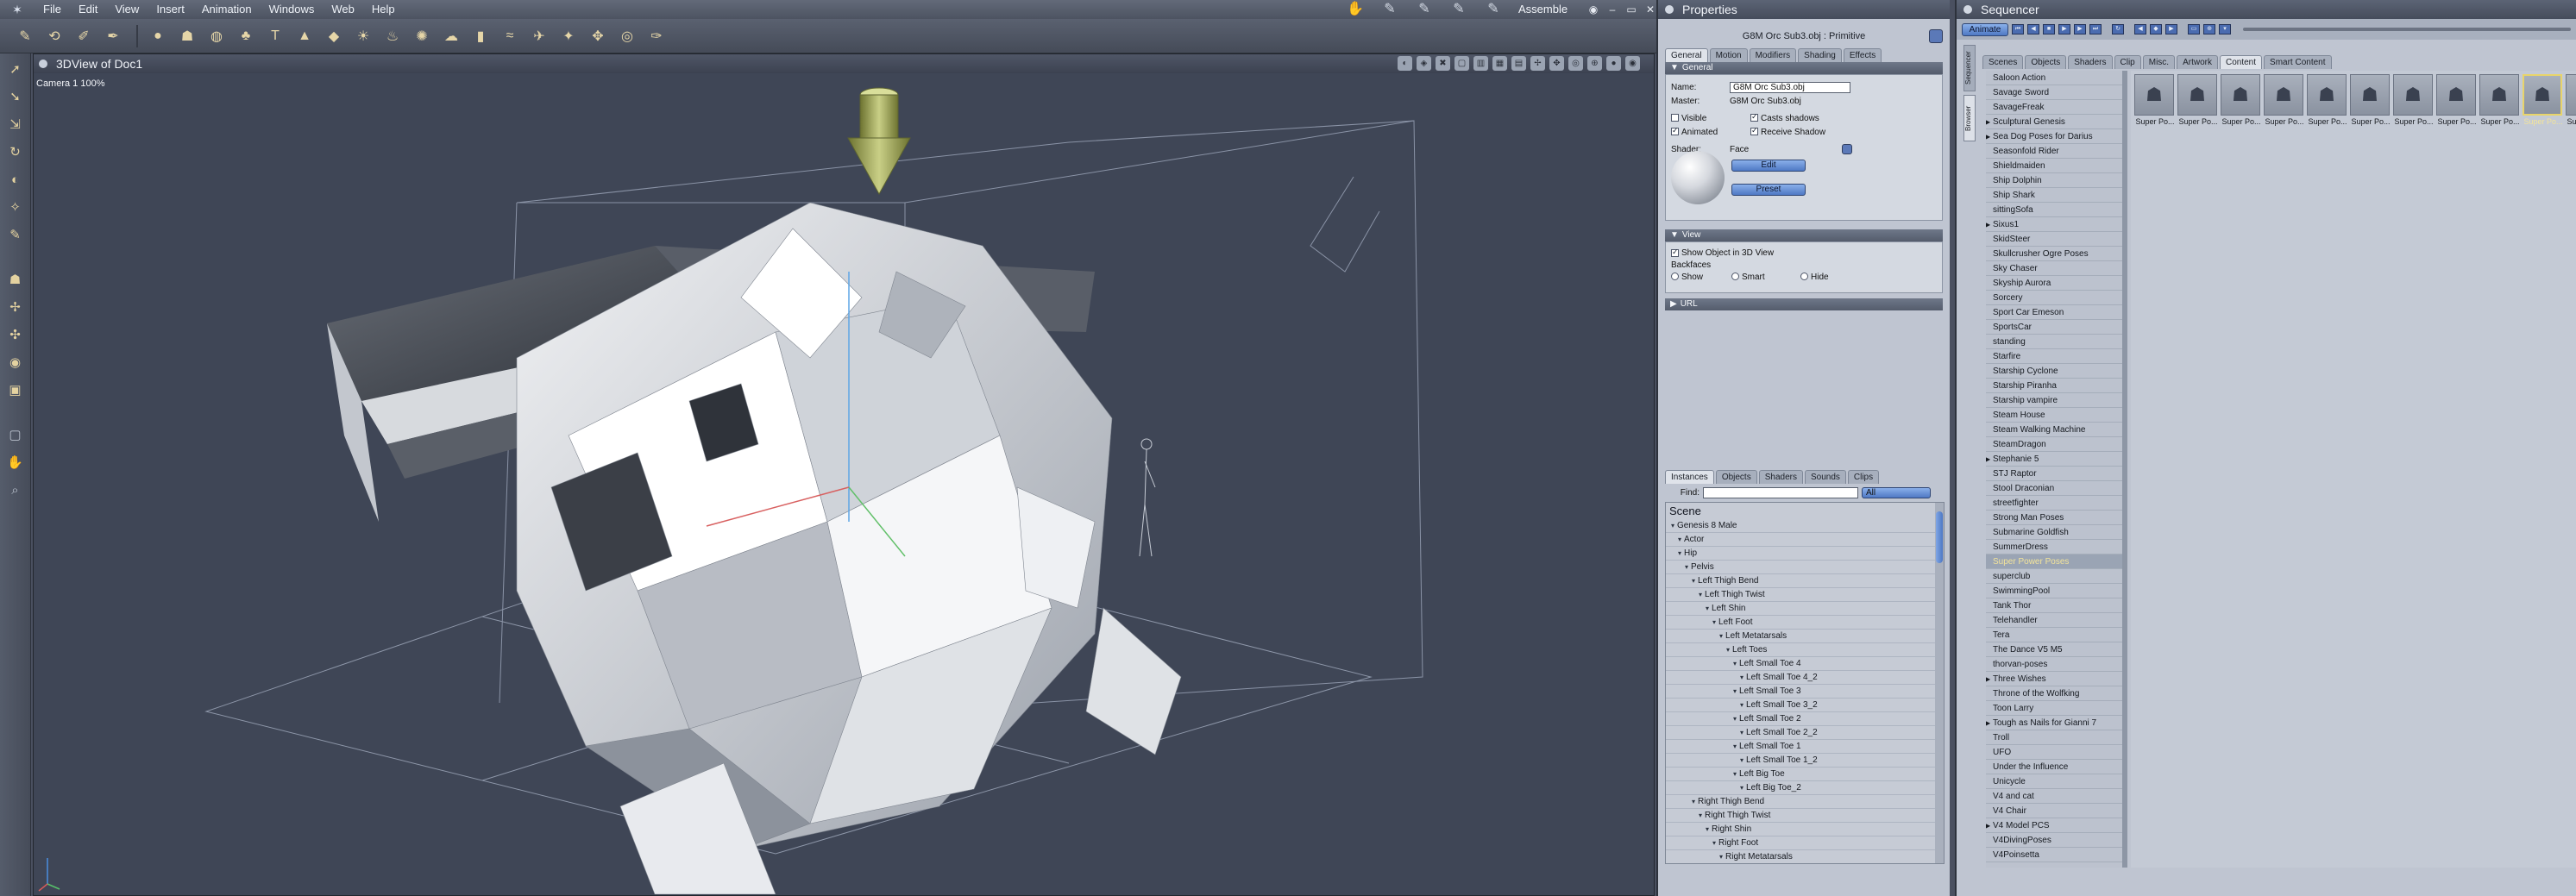 The image size is (2576, 896). I want to click on minimize-icon: –, so click(1612, 9).